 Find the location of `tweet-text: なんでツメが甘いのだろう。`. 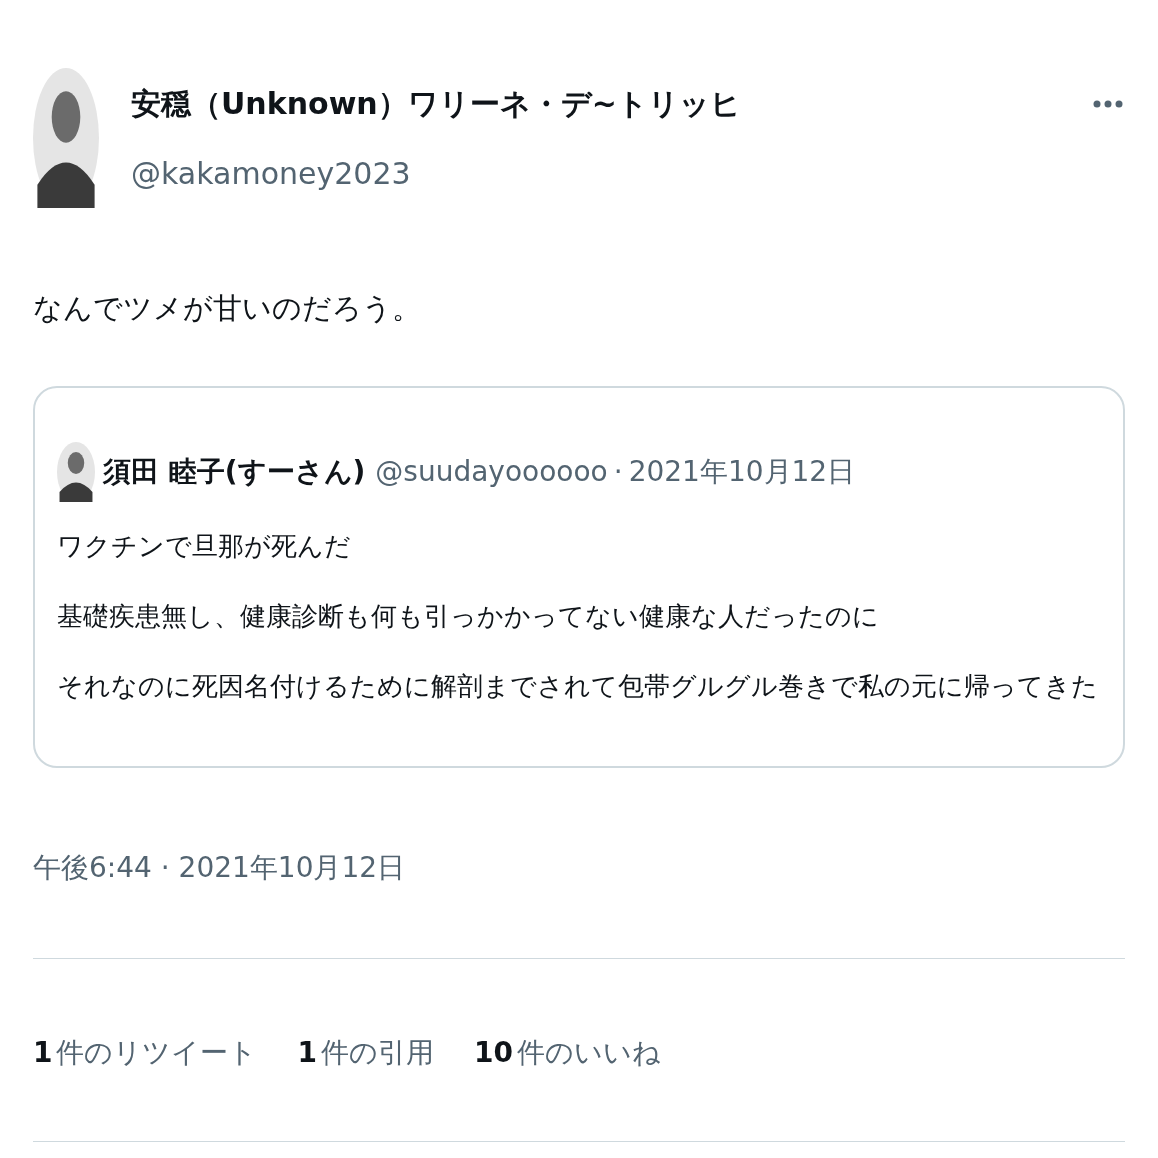

tweet-text: なんでツメが甘いのだろう。 is located at coordinates (227, 308).